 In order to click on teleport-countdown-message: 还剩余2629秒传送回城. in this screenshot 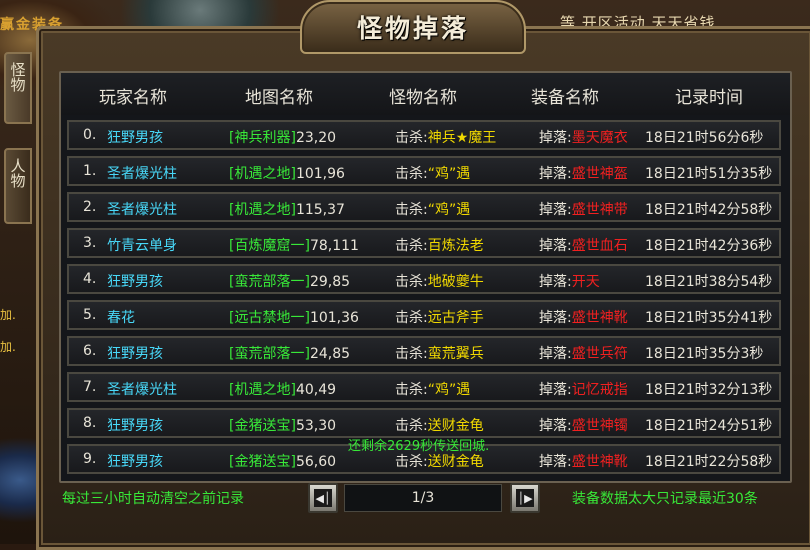, I will do `click(419, 446)`.